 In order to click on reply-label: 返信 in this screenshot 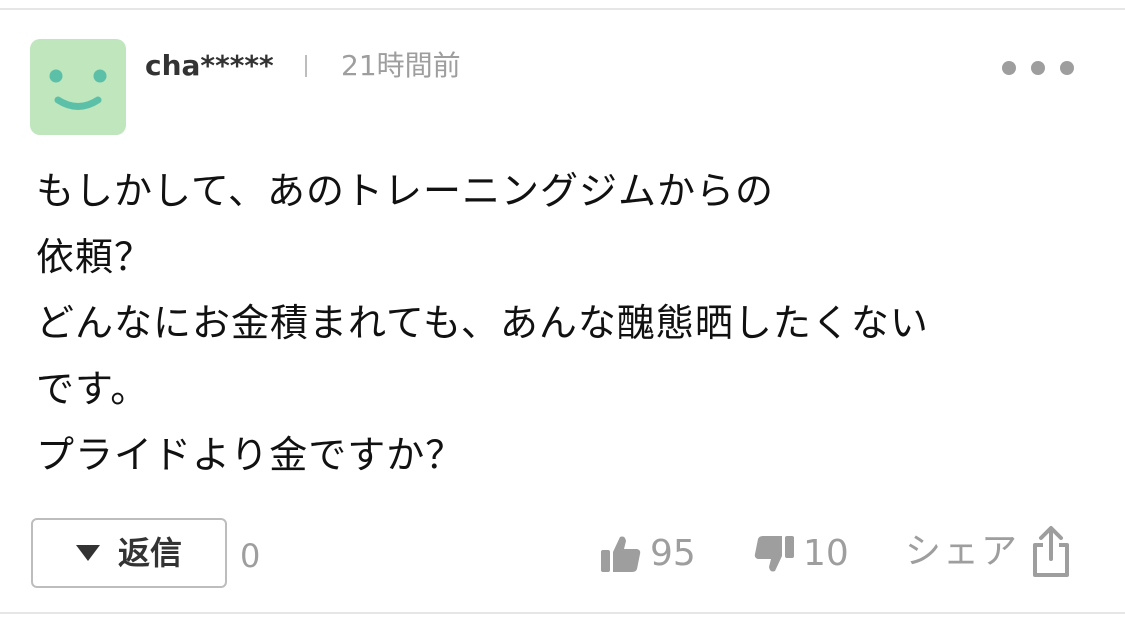, I will do `click(149, 553)`.